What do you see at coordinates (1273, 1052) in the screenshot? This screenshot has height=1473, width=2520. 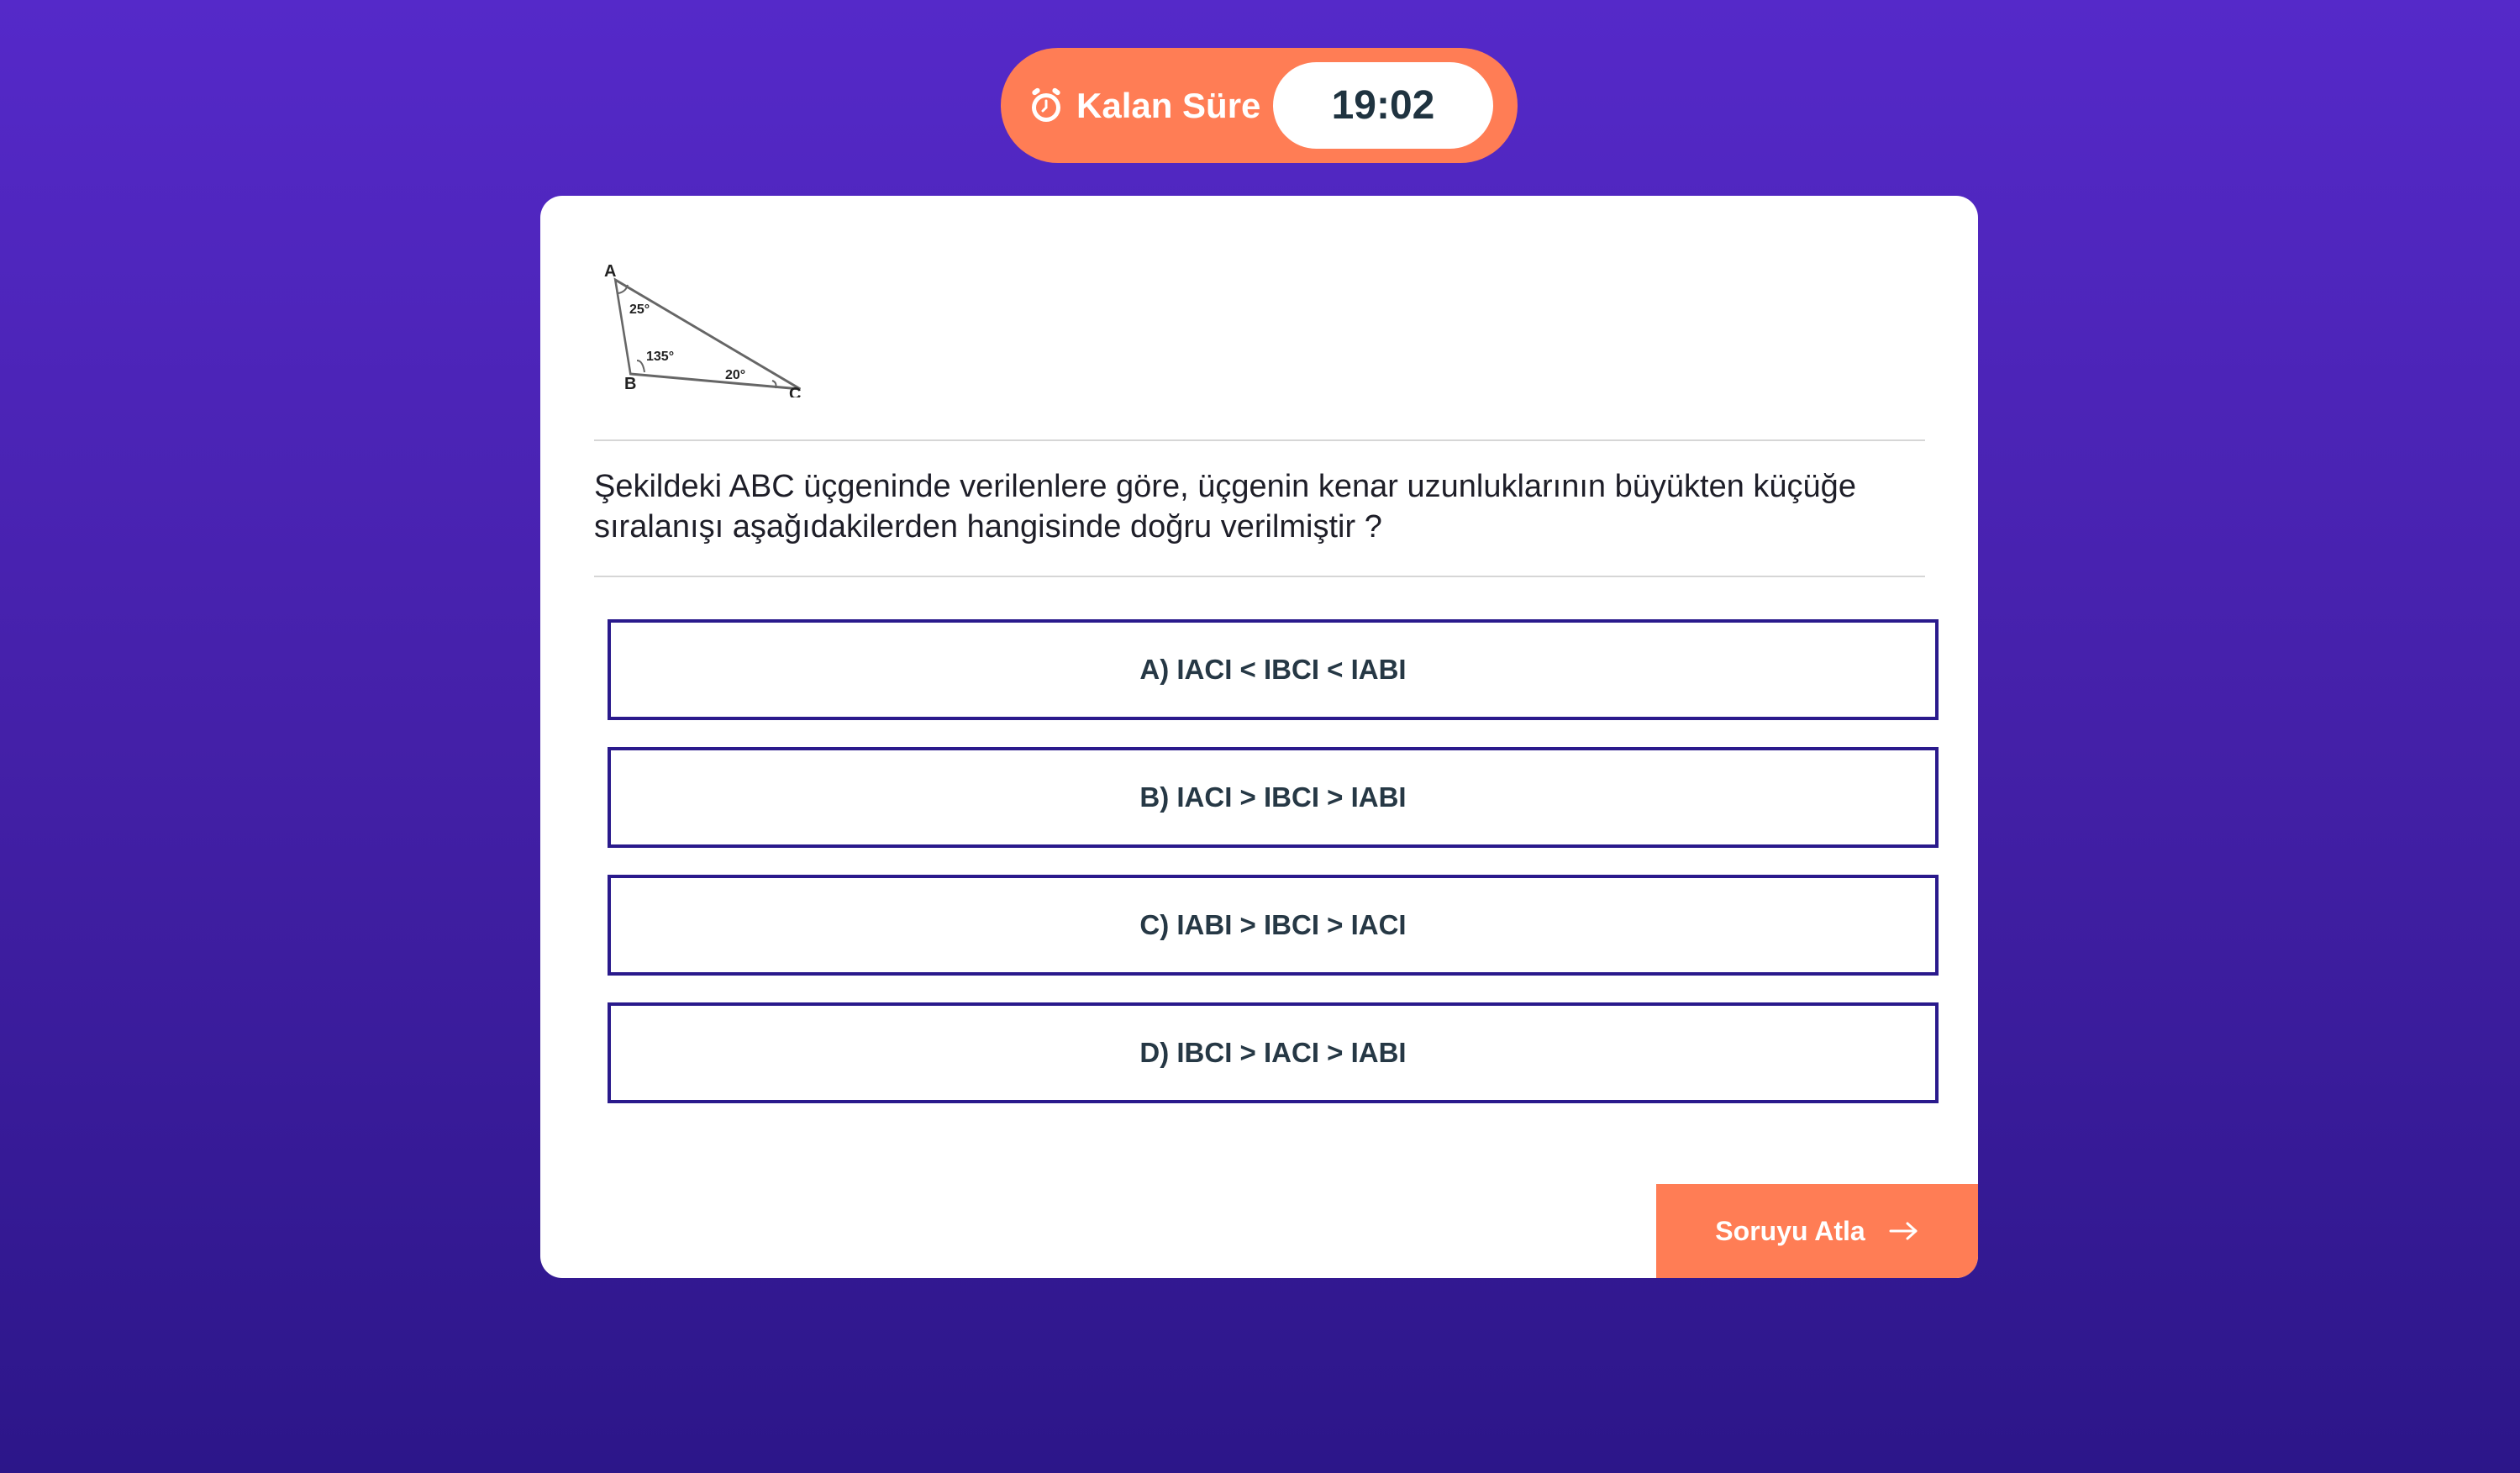 I see `option-d-button: D) IBCI > IACI > IABI` at bounding box center [1273, 1052].